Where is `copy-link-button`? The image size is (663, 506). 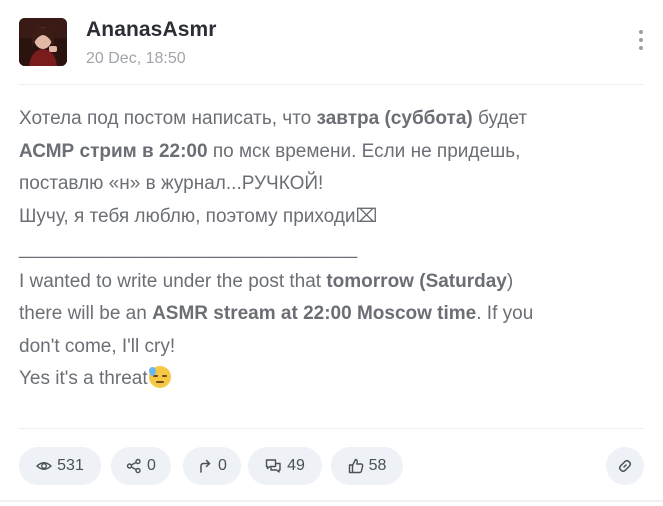
copy-link-button is located at coordinates (625, 466).